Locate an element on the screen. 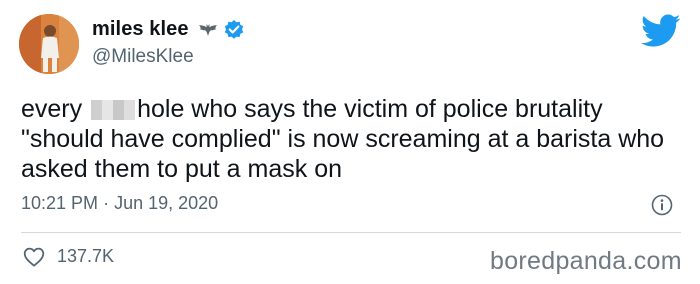  name-row: miles klee is located at coordinates (168, 29).